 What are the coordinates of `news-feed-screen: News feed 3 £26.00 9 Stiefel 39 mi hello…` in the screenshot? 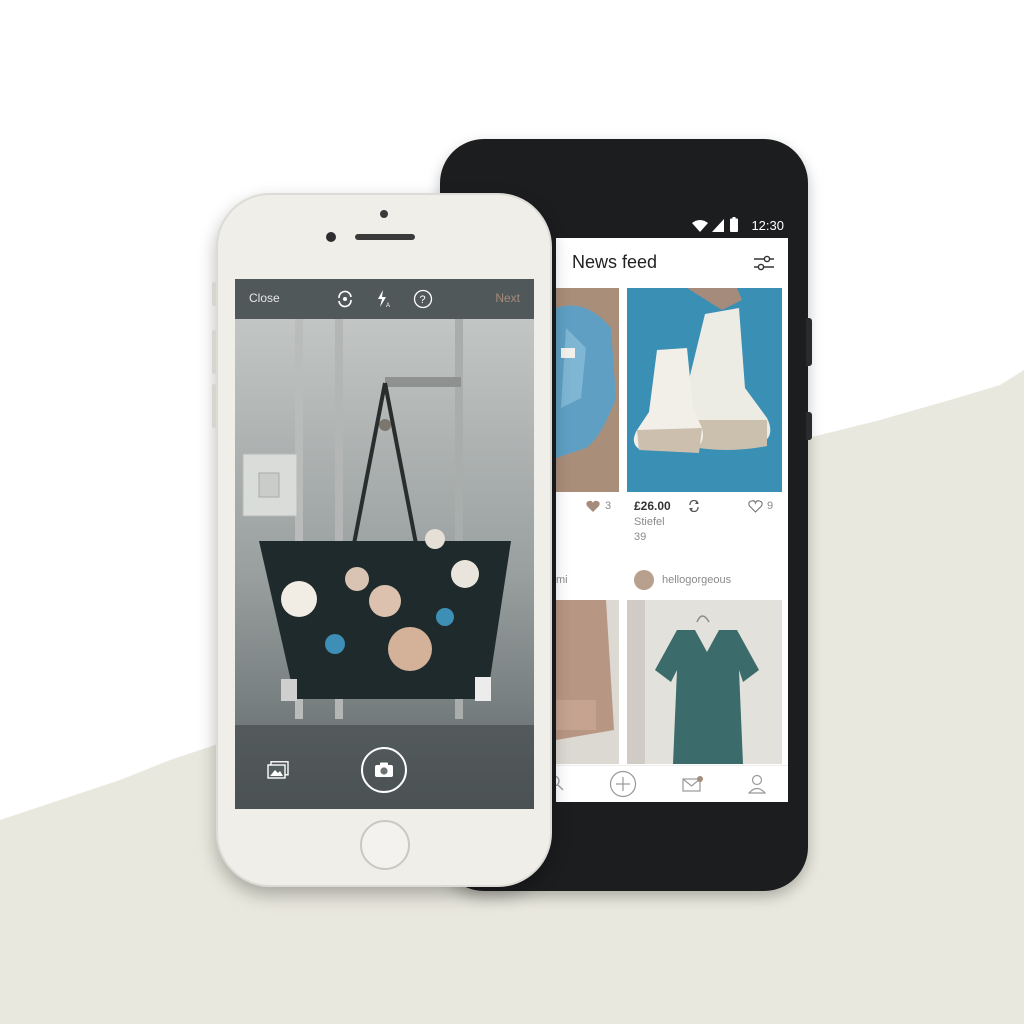 It's located at (672, 520).